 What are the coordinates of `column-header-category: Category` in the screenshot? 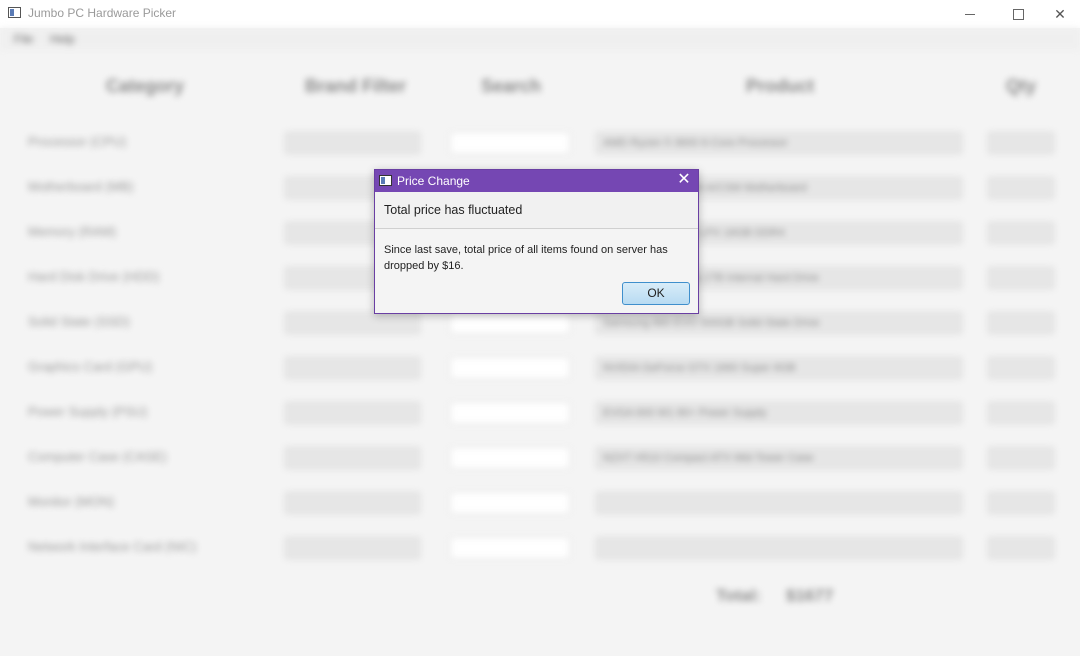 It's located at (145, 86).